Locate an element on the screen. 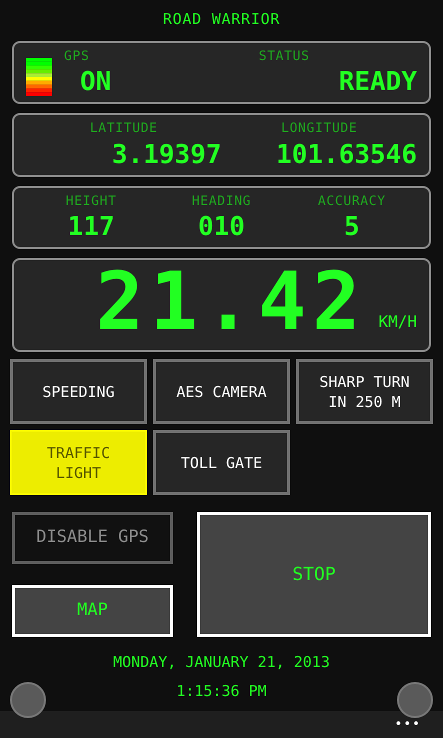  field-value: 5 is located at coordinates (352, 227).